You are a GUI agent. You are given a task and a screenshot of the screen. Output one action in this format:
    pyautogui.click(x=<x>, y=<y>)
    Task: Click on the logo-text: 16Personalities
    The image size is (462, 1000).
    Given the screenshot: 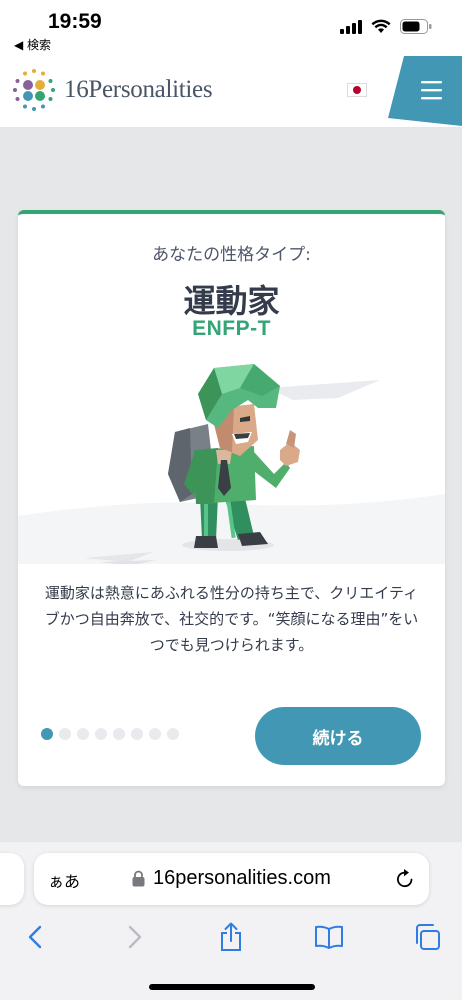 What is the action you would take?
    pyautogui.click(x=138, y=89)
    